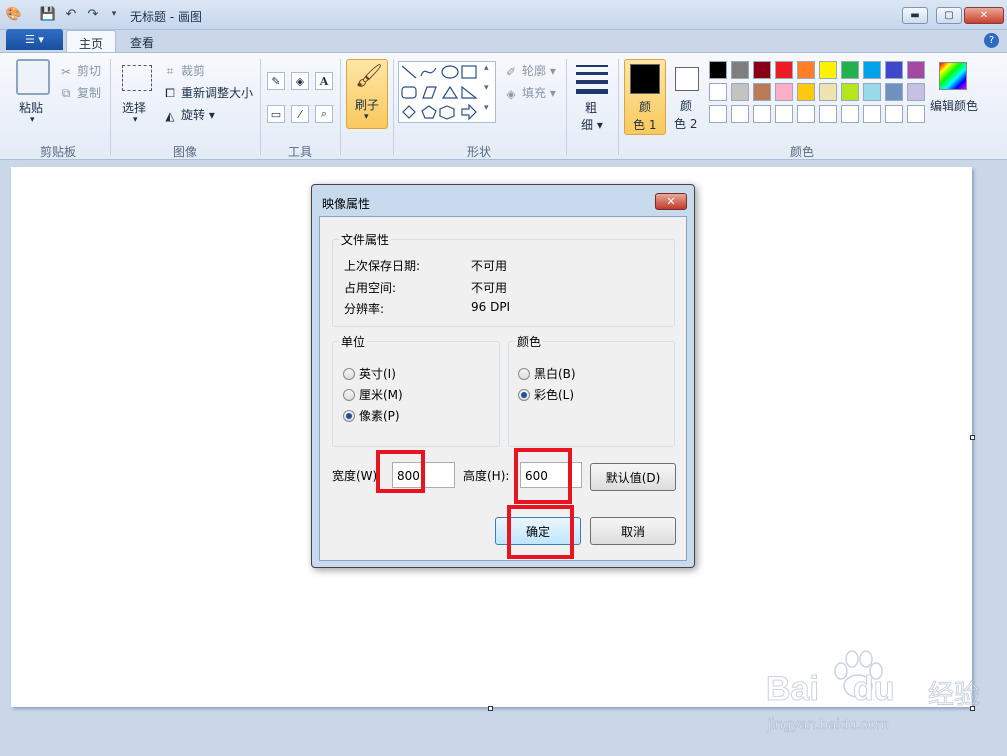 The width and height of the screenshot is (1007, 756). I want to click on shapes-gallery, so click(447, 92).